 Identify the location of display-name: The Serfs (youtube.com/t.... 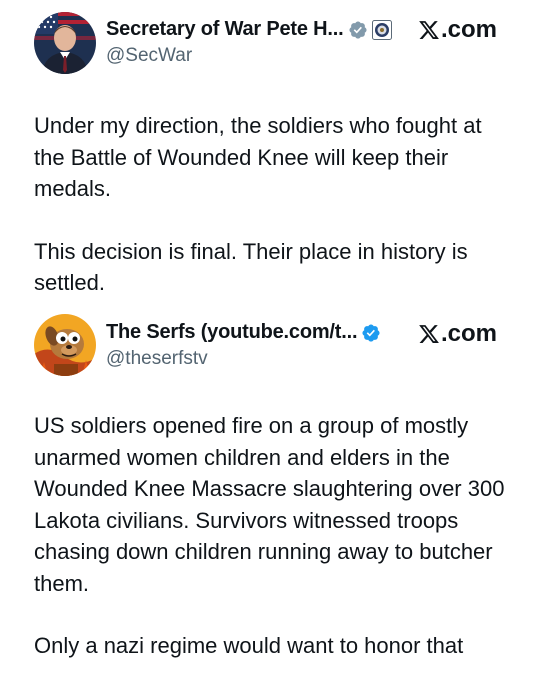
(232, 332).